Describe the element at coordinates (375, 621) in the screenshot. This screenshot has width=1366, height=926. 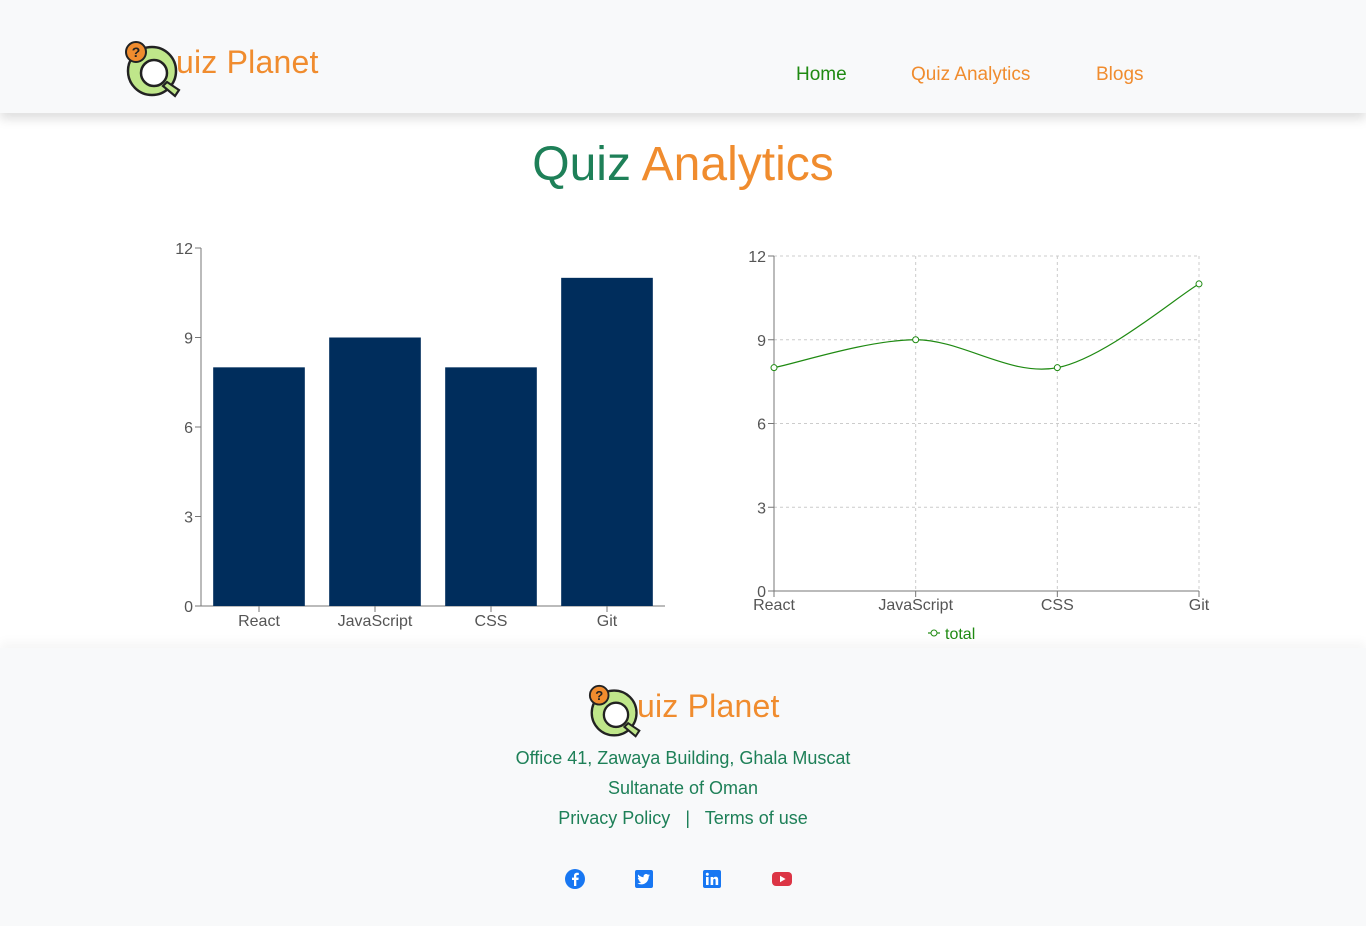
I see `bar-x-tick-label: JavaScript` at that location.